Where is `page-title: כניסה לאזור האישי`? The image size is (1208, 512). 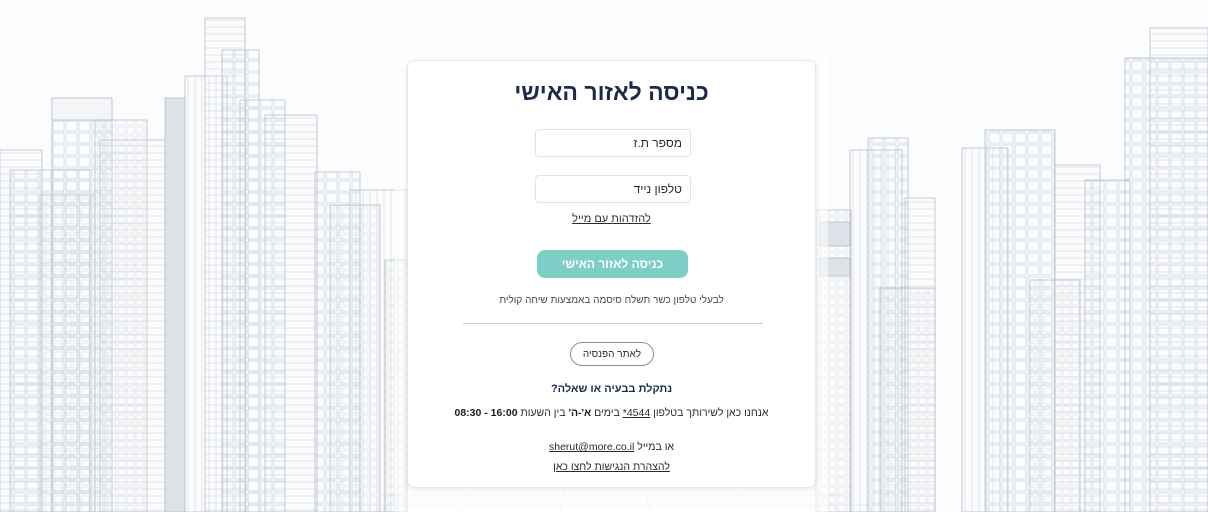 page-title: כניסה לאזור האישי is located at coordinates (611, 92).